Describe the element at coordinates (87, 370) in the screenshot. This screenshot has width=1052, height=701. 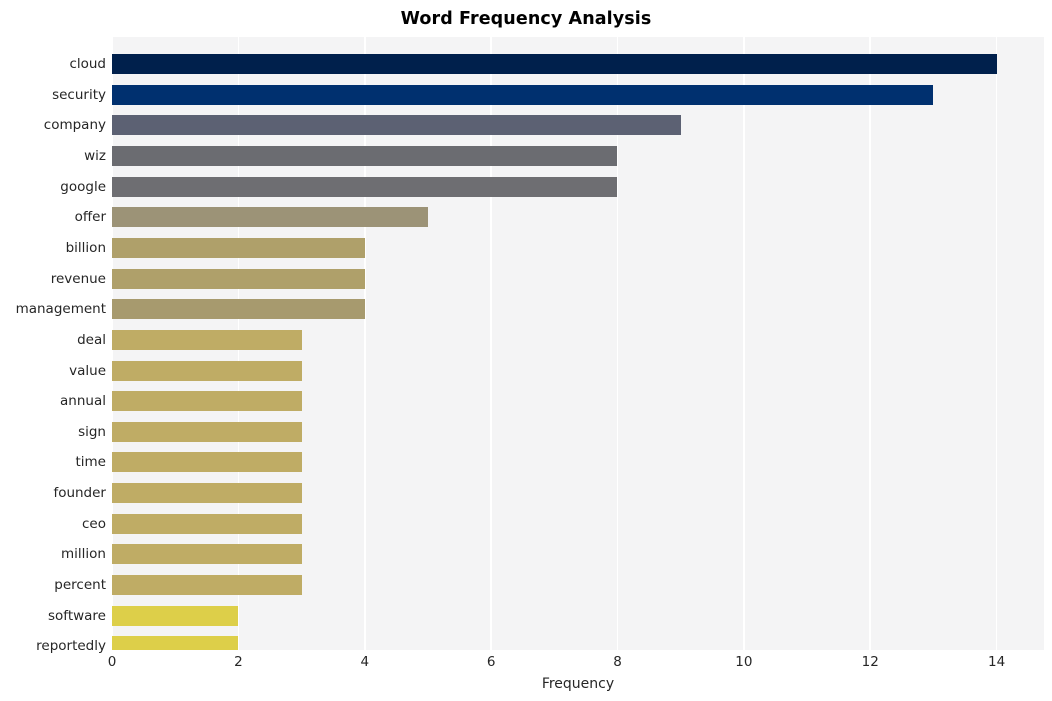
I see `y-tick-label-value: value` at that location.